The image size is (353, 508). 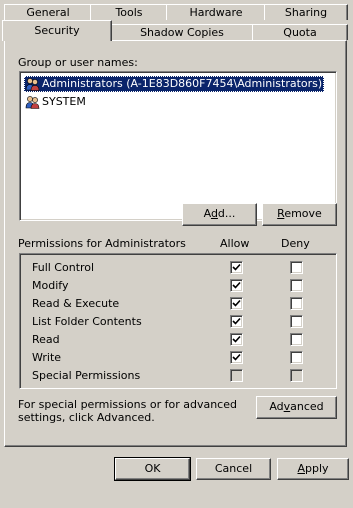 What do you see at coordinates (296, 375) in the screenshot?
I see `deny-checkbox-special-permissions` at bounding box center [296, 375].